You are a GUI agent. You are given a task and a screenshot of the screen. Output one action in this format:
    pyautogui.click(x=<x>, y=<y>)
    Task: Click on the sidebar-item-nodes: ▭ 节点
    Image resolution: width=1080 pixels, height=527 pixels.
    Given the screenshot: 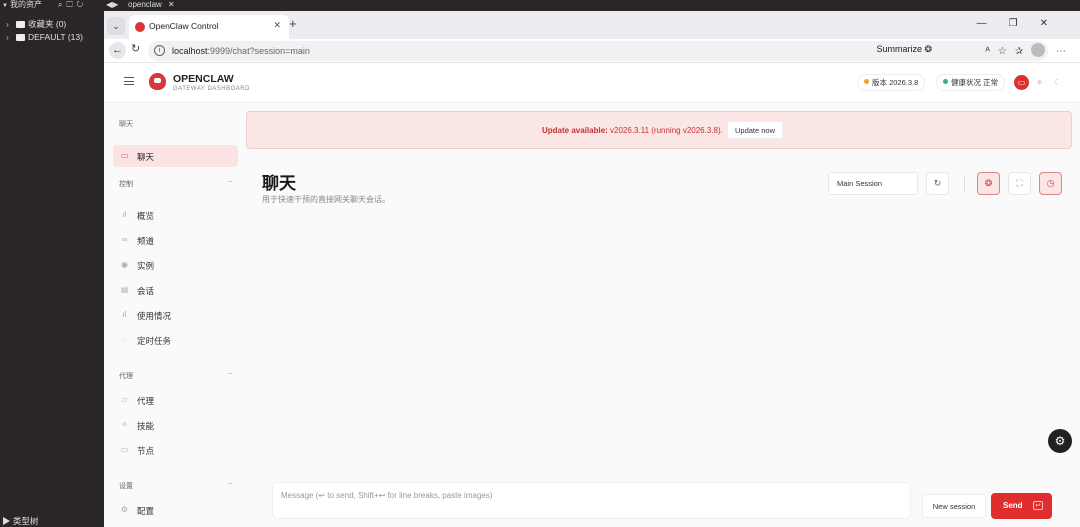 What is the action you would take?
    pyautogui.click(x=175, y=450)
    